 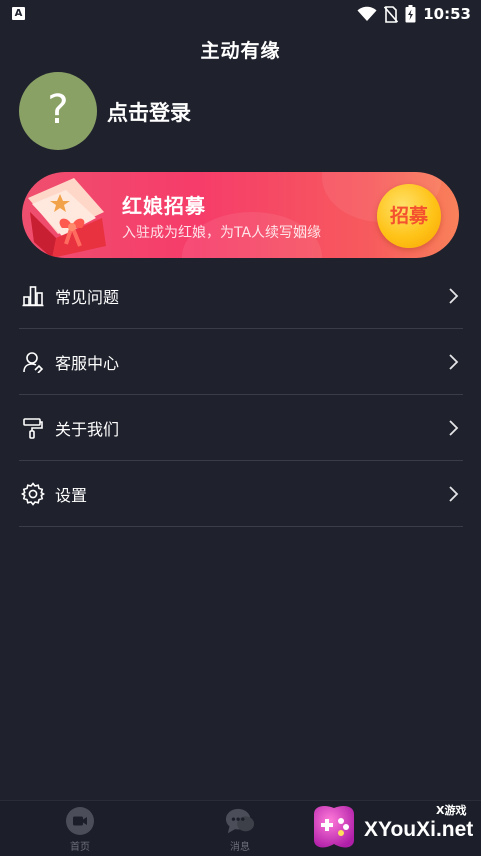 What do you see at coordinates (87, 429) in the screenshot?
I see `menu-item-label: 关于我们` at bounding box center [87, 429].